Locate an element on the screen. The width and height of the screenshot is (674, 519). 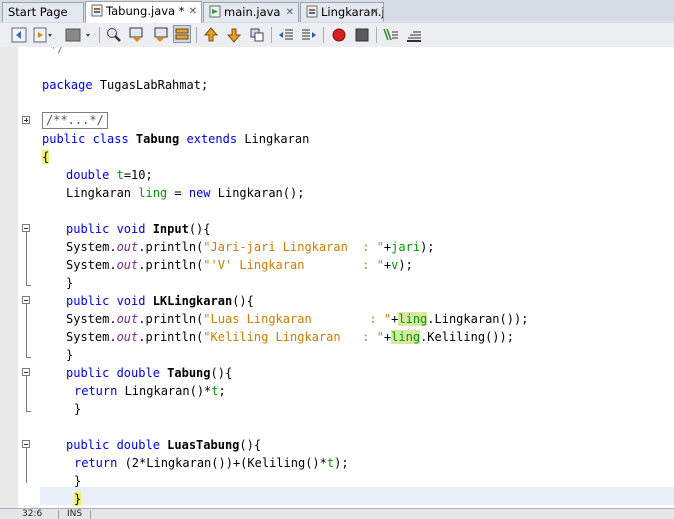
shift-right-icon is located at coordinates (309, 35).